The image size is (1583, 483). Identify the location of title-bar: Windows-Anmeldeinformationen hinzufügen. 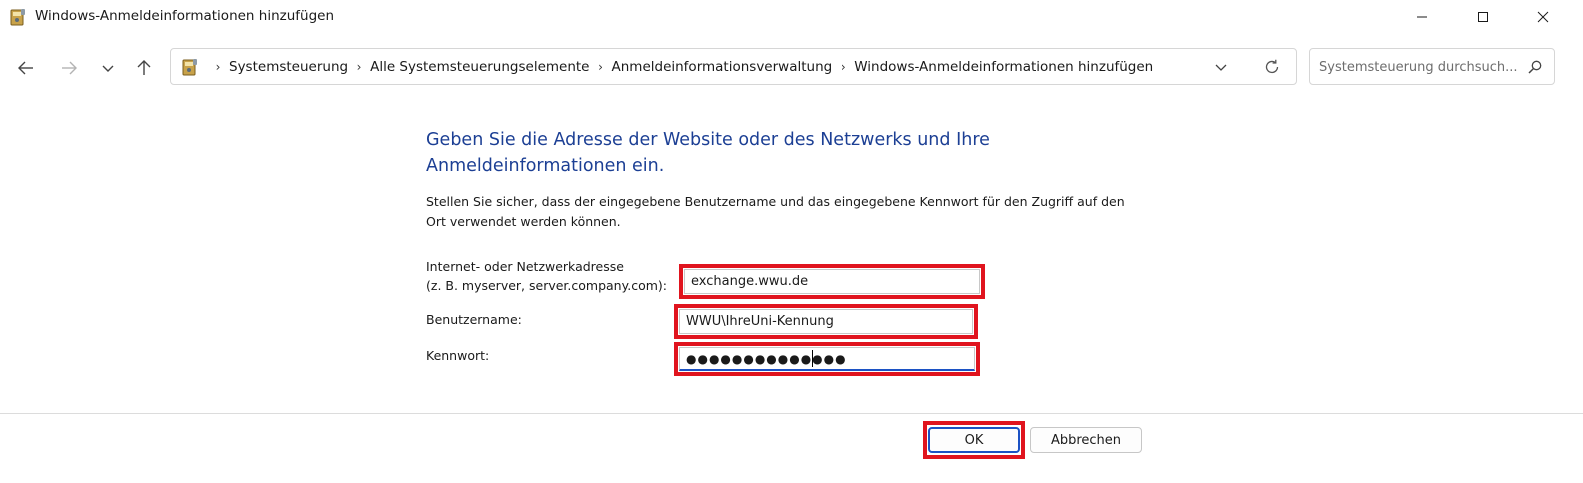
(791, 17).